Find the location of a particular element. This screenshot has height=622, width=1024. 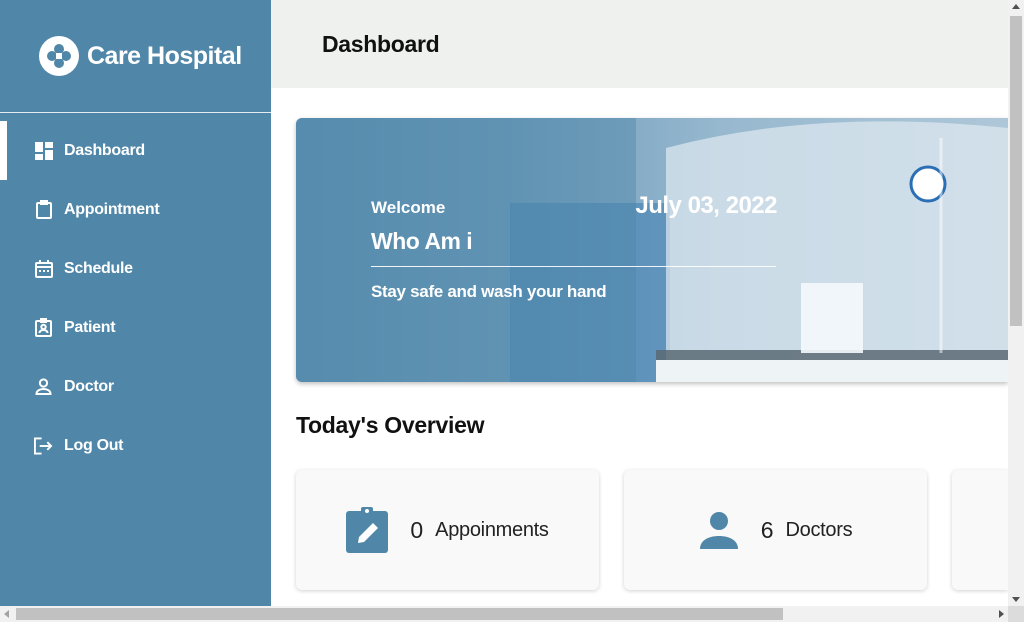

sidebar-item-patient: Patient is located at coordinates (135, 327).